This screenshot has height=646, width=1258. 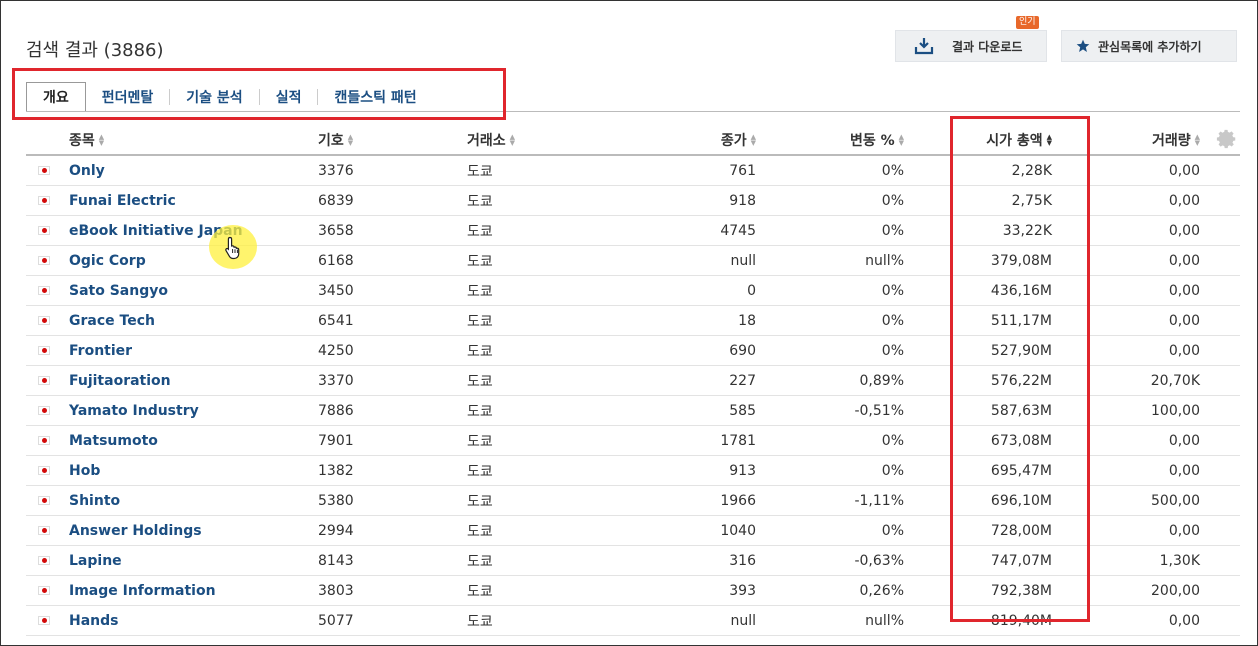 What do you see at coordinates (189, 380) in the screenshot?
I see `row-name-cell: Fujitaoration` at bounding box center [189, 380].